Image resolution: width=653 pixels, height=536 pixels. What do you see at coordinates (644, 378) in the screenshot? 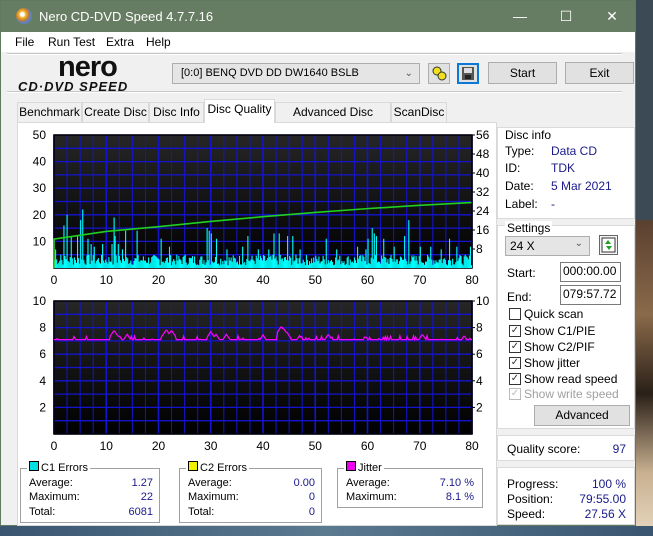
I see `desktop-background` at bounding box center [644, 378].